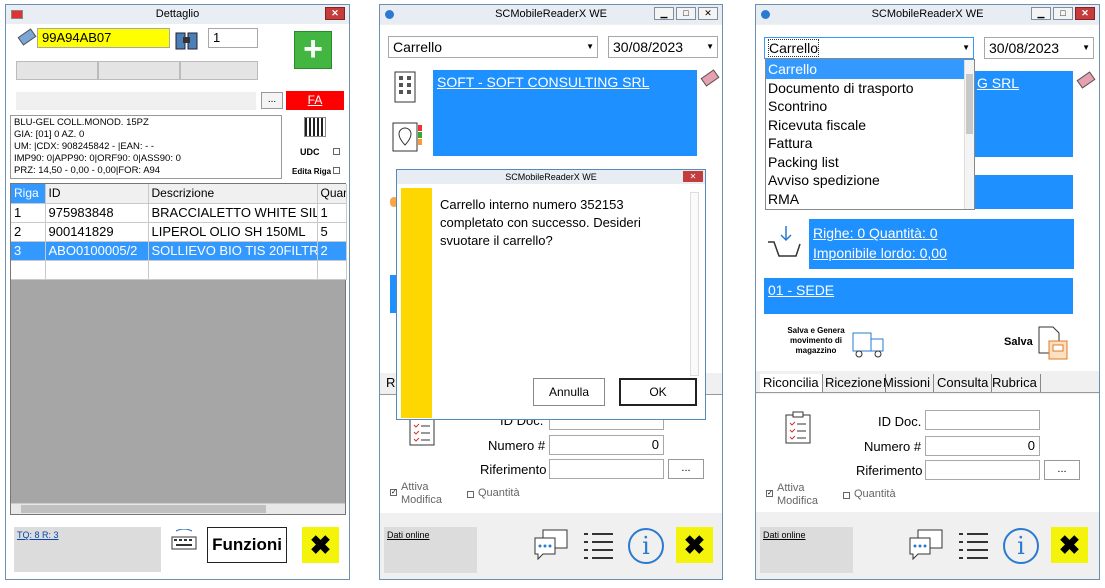  Describe the element at coordinates (315, 127) in the screenshot. I see `barcode-icon` at that location.